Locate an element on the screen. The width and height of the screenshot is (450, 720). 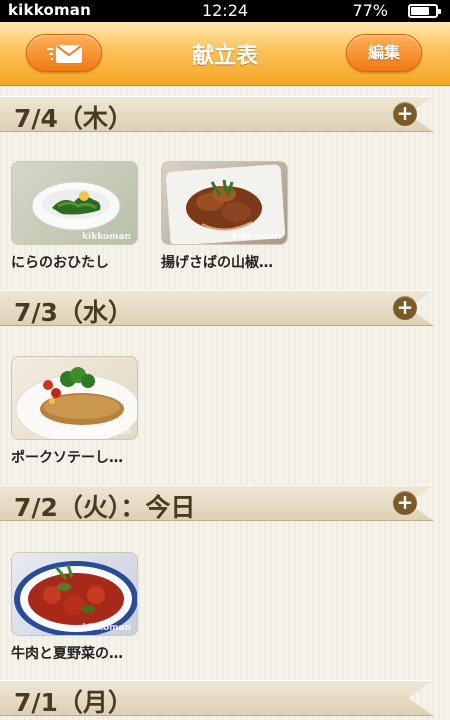
day-header: 7/4（木） is located at coordinates (217, 114).